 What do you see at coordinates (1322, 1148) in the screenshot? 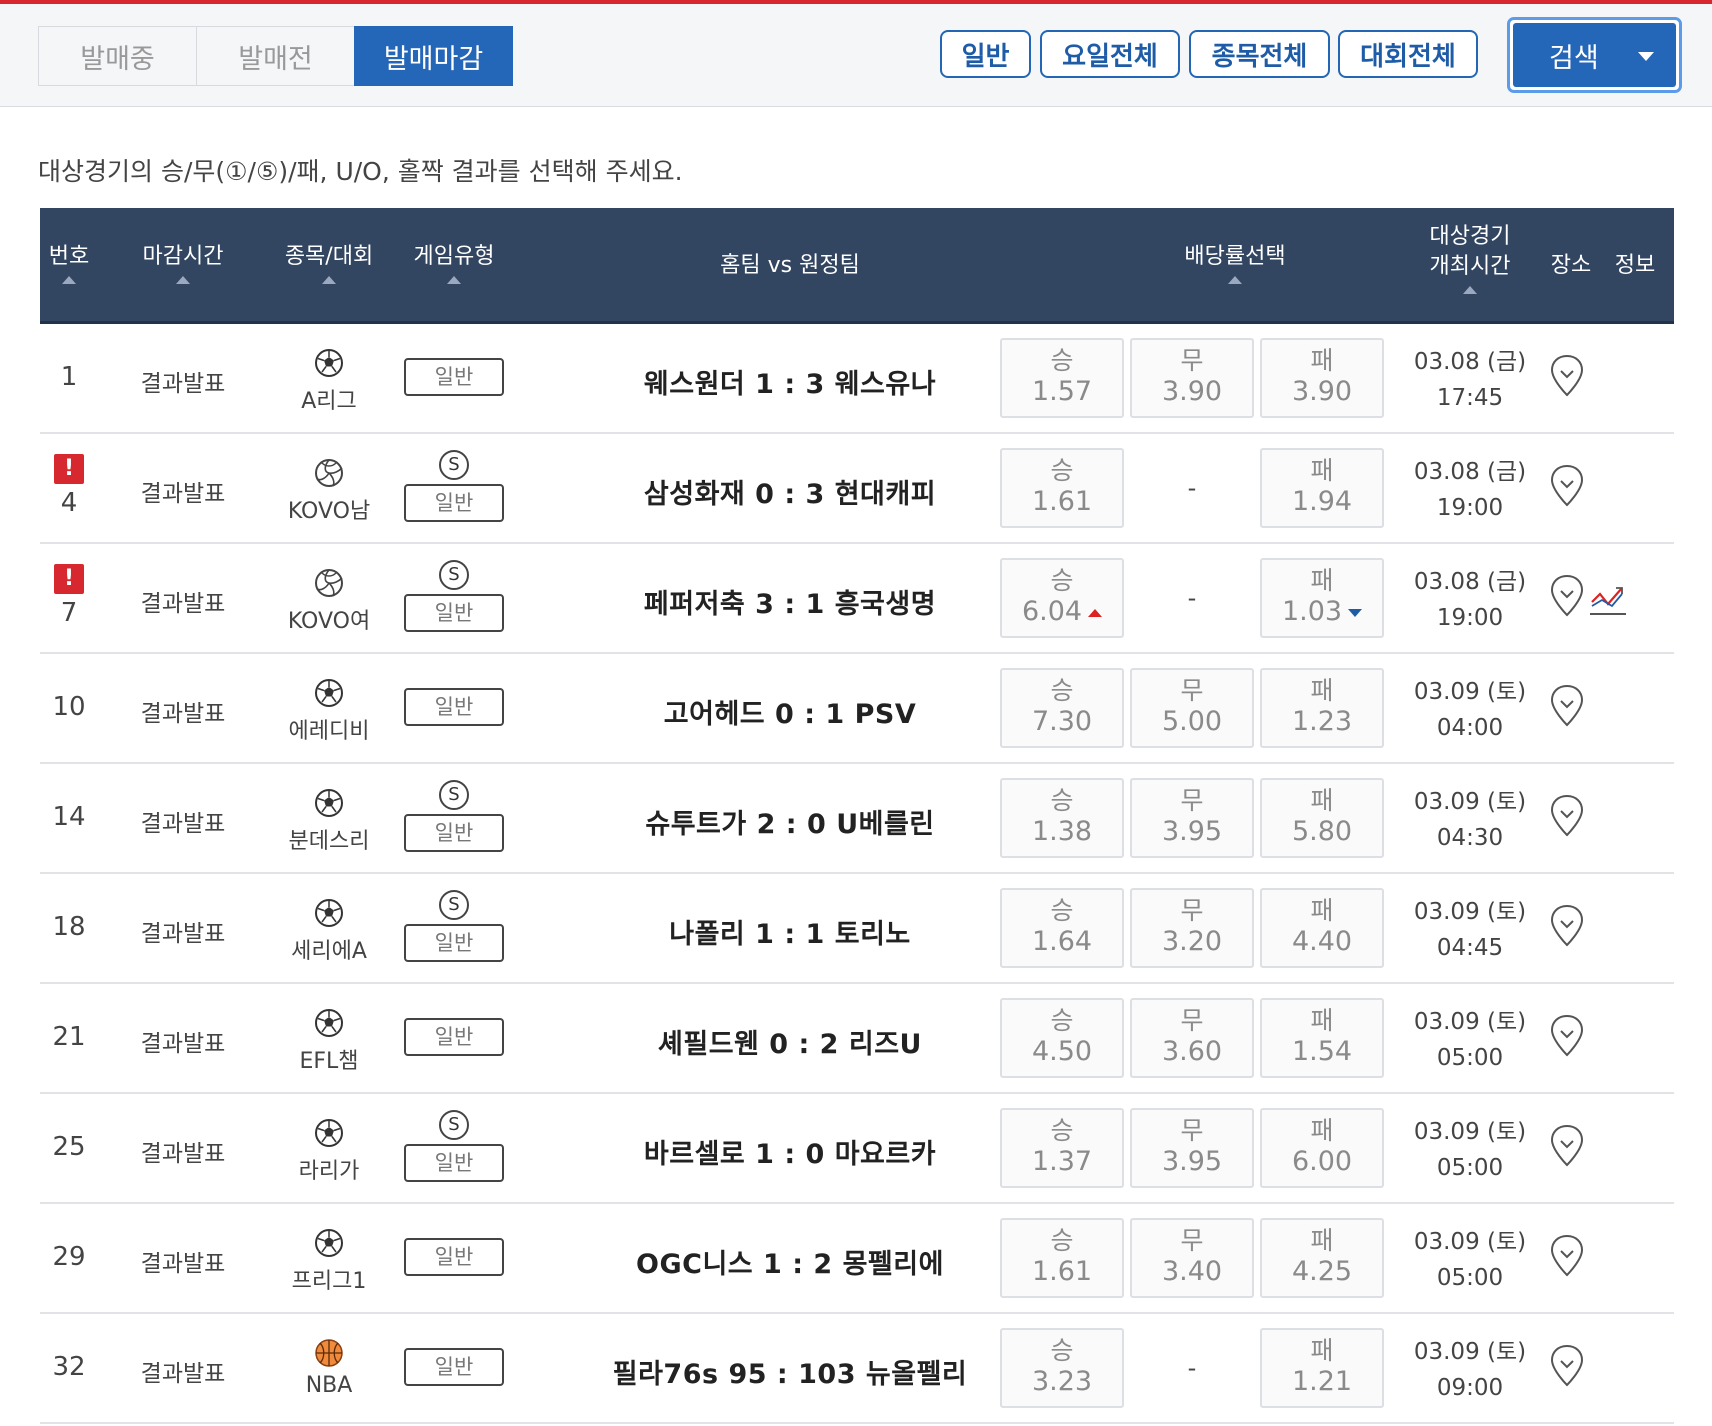
I see `odds-lose-button: 패 6.00` at bounding box center [1322, 1148].